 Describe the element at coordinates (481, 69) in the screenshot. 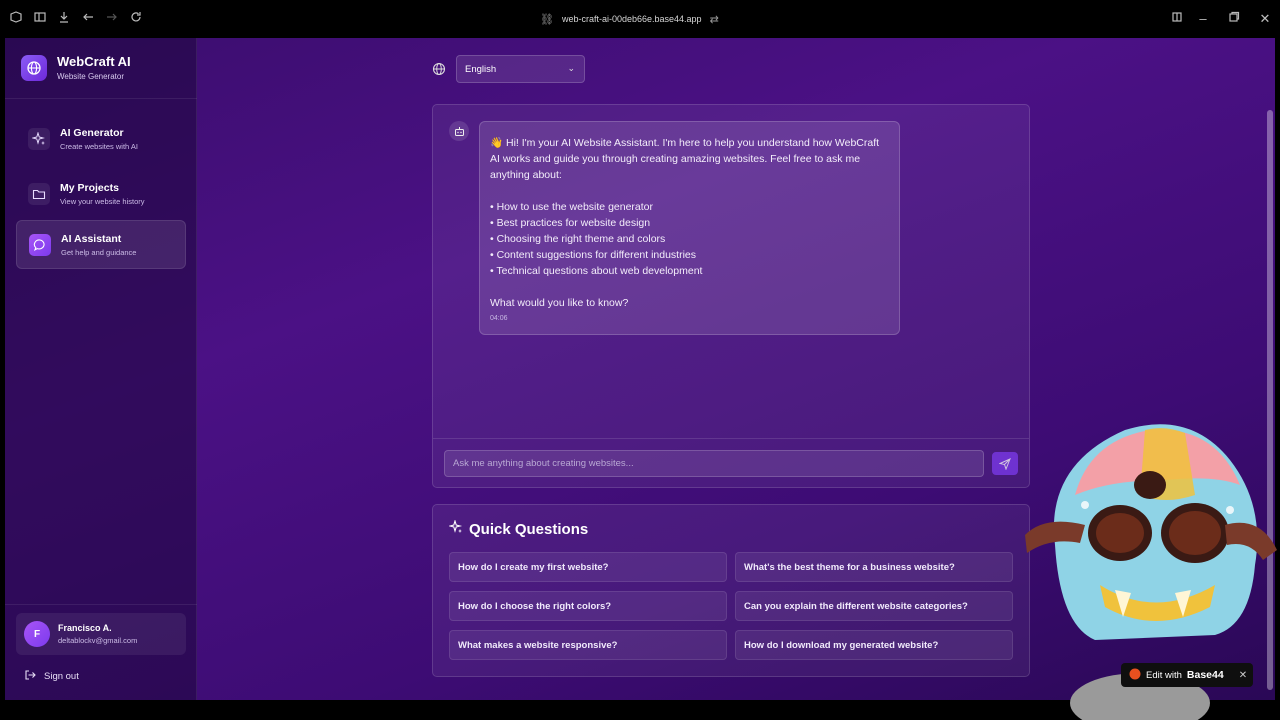

I see `language-selected: English` at that location.